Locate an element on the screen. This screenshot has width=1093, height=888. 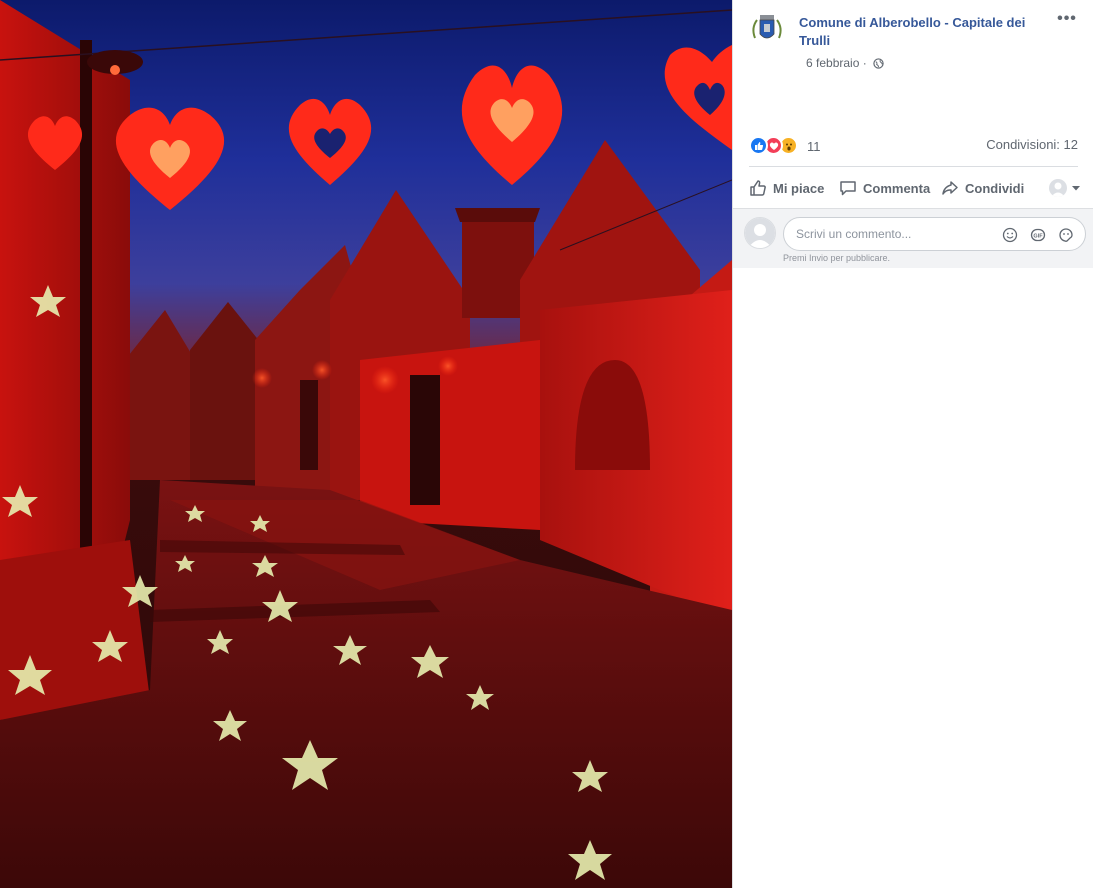
comment-icon is located at coordinates (848, 188).